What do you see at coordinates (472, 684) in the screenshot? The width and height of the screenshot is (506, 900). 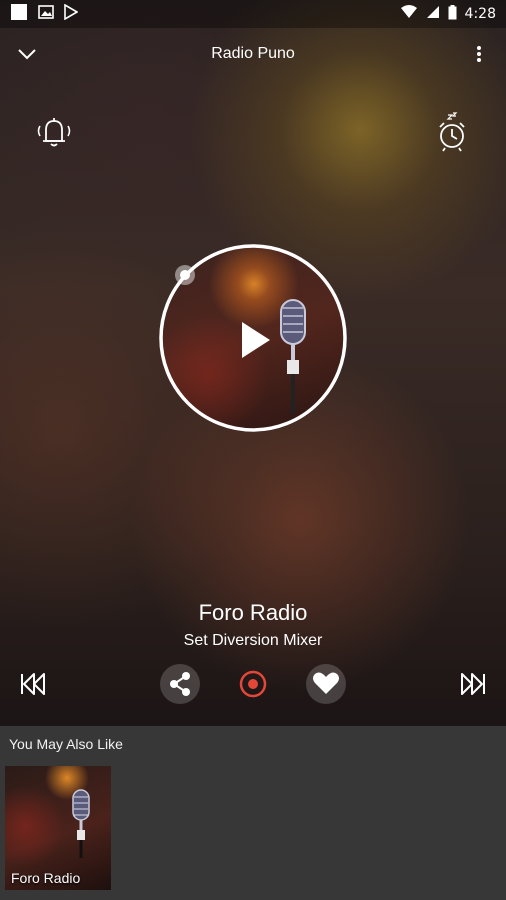 I see `fast-forward-icon` at bounding box center [472, 684].